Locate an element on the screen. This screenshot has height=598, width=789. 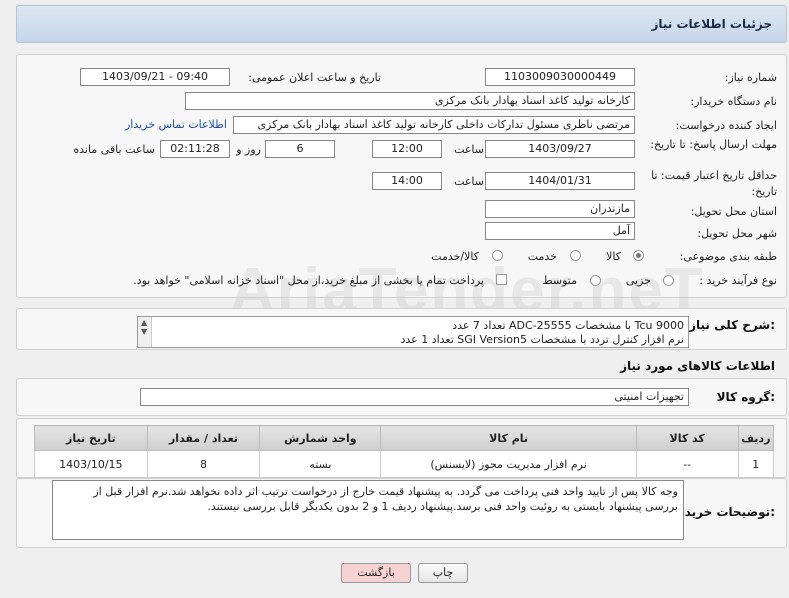
price-validity-label: حداقل تاریخ اعتبار قیمت: تا تاریخ: is located at coordinates (714, 183).